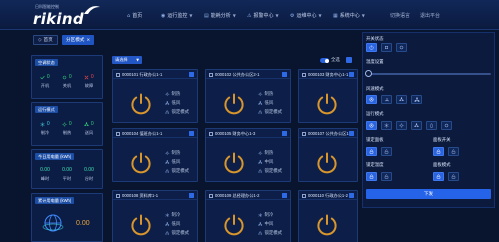 The image size is (499, 242). I want to click on fan-low-button, so click(386, 99).